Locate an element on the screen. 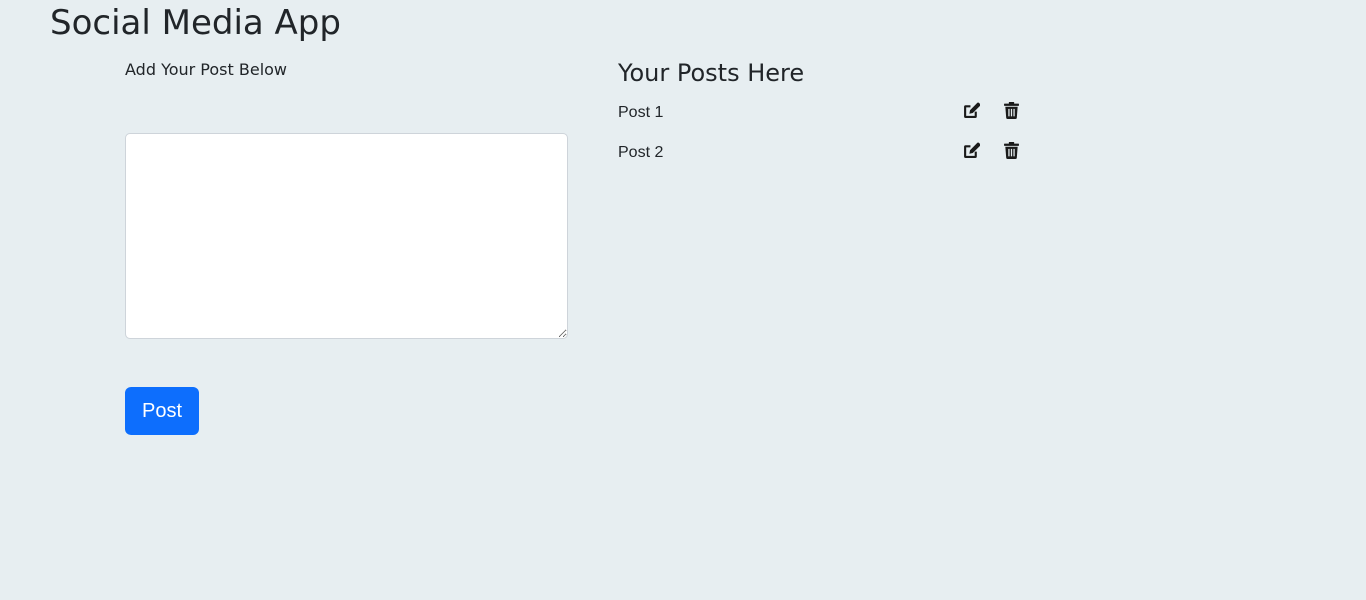 The height and width of the screenshot is (600, 1366). post-textarea is located at coordinates (346, 236).